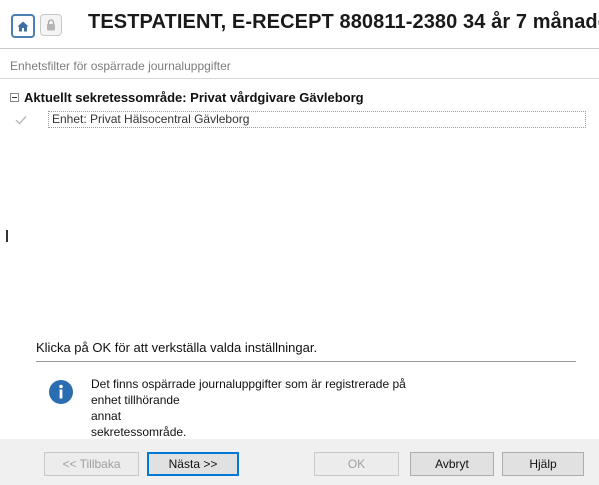  Describe the element at coordinates (139, 432) in the screenshot. I see `info-line-3: sekretessområde.` at that location.